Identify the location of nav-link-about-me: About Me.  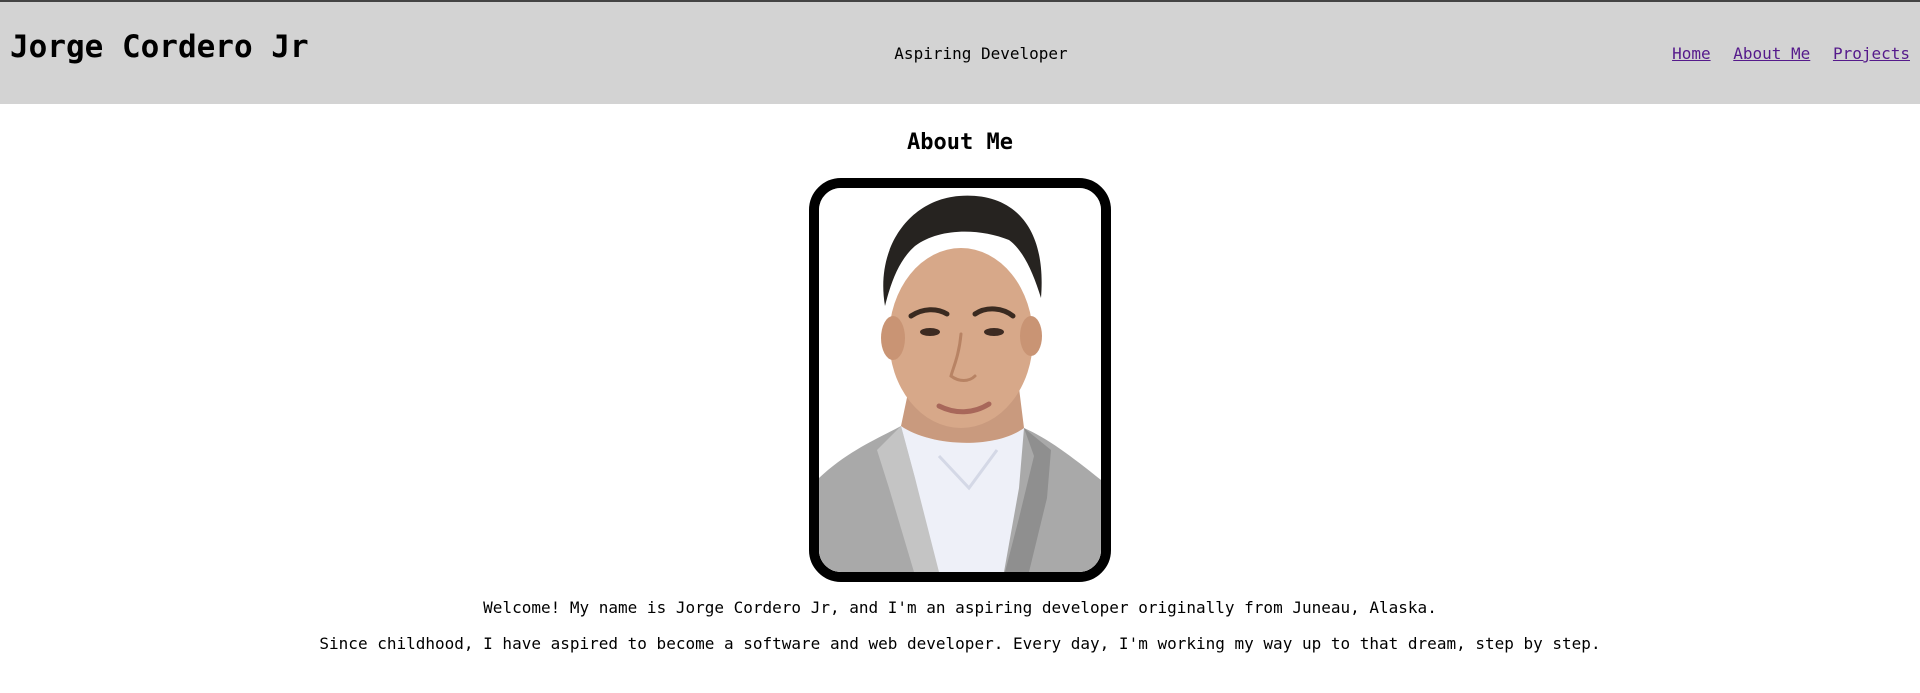
(1771, 53).